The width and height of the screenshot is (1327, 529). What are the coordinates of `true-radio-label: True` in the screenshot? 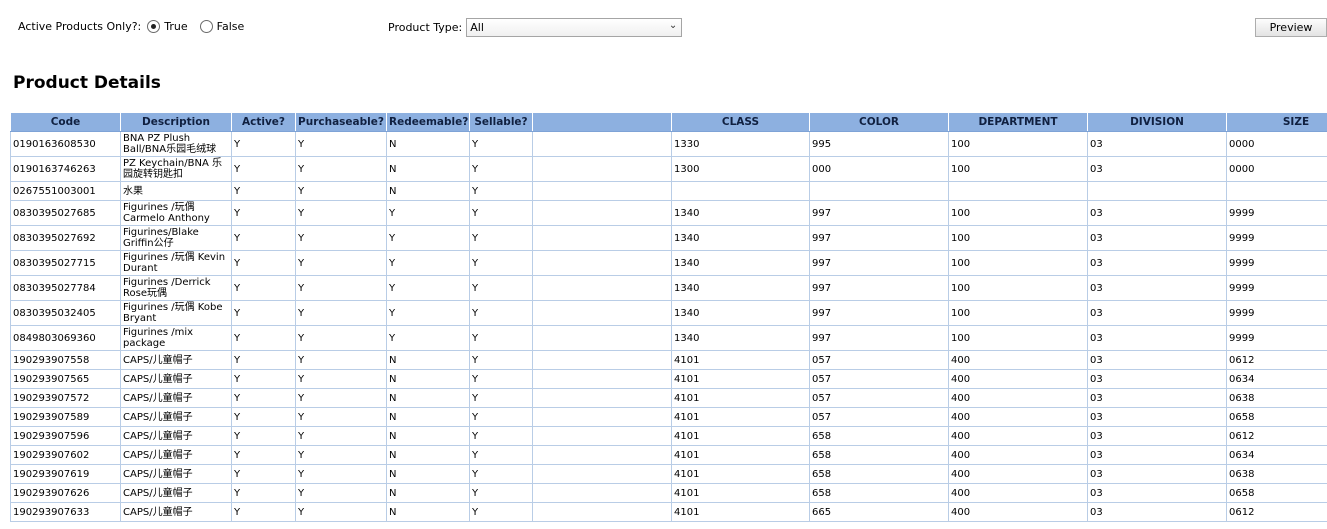 It's located at (175, 26).